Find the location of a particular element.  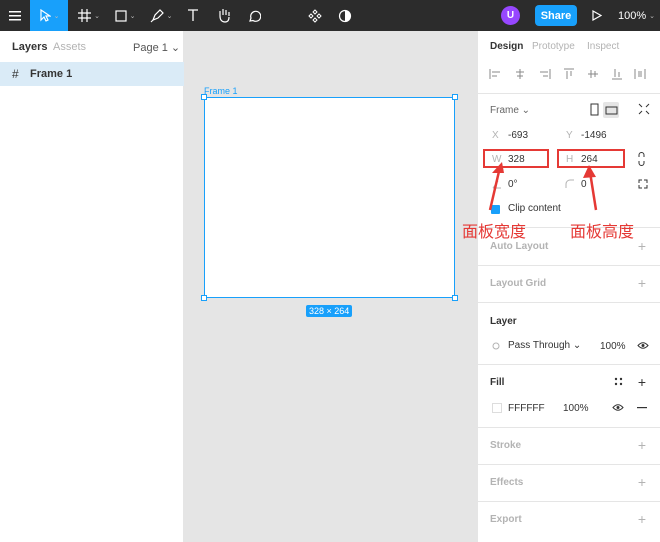

user-avatar: U is located at coordinates (510, 15).